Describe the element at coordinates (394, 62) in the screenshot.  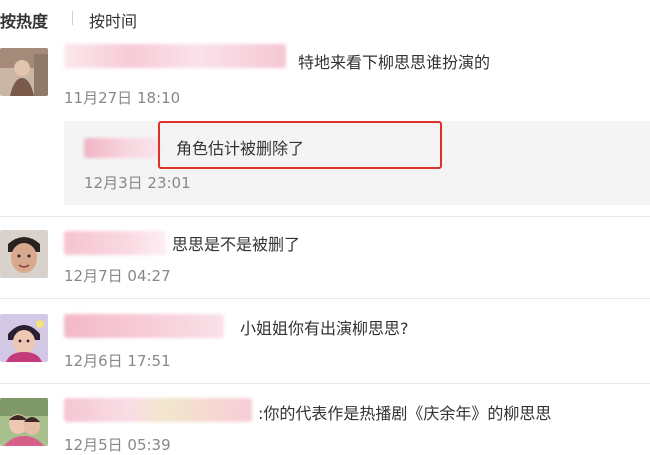
I see `comment-text: 特地来看下柳思思谁扮演的` at that location.